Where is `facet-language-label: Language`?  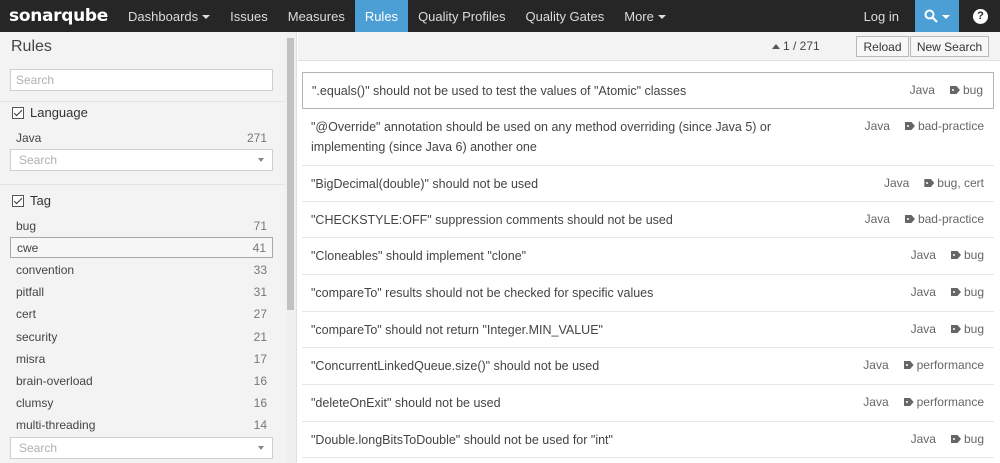
facet-language-label: Language is located at coordinates (59, 112).